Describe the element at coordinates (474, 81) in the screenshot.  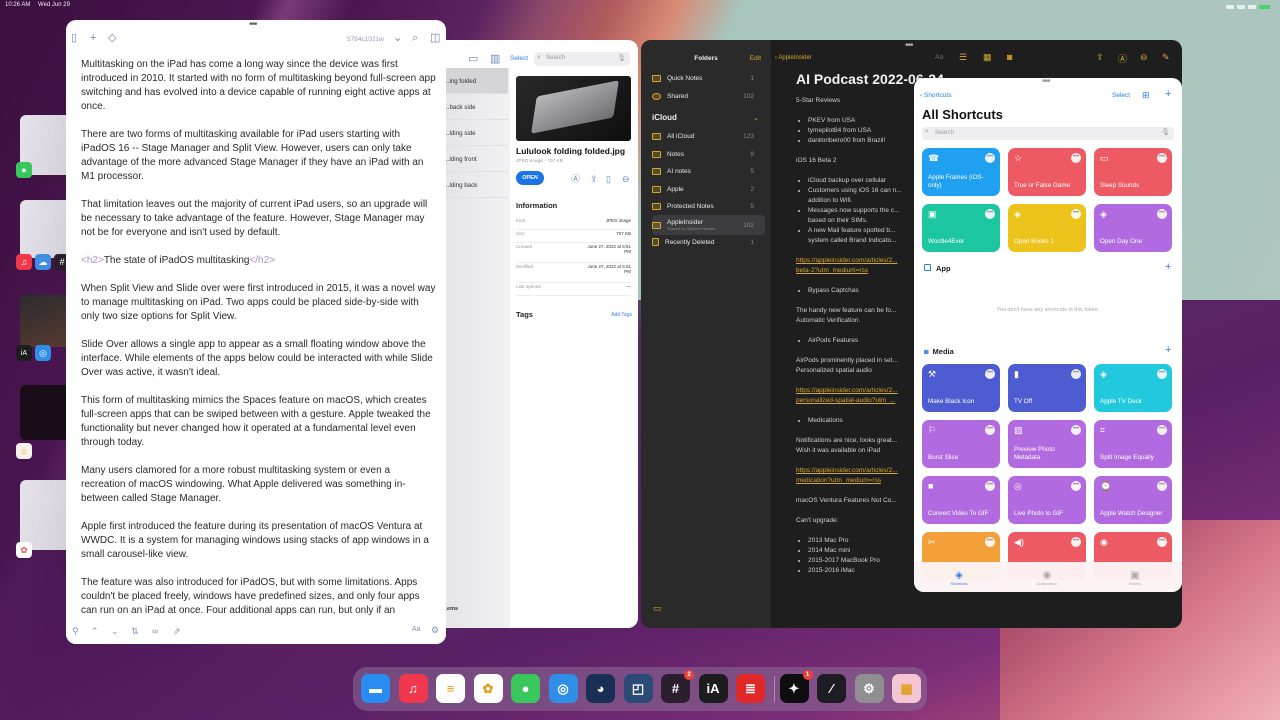
I see `file-item: ..ing folded` at that location.